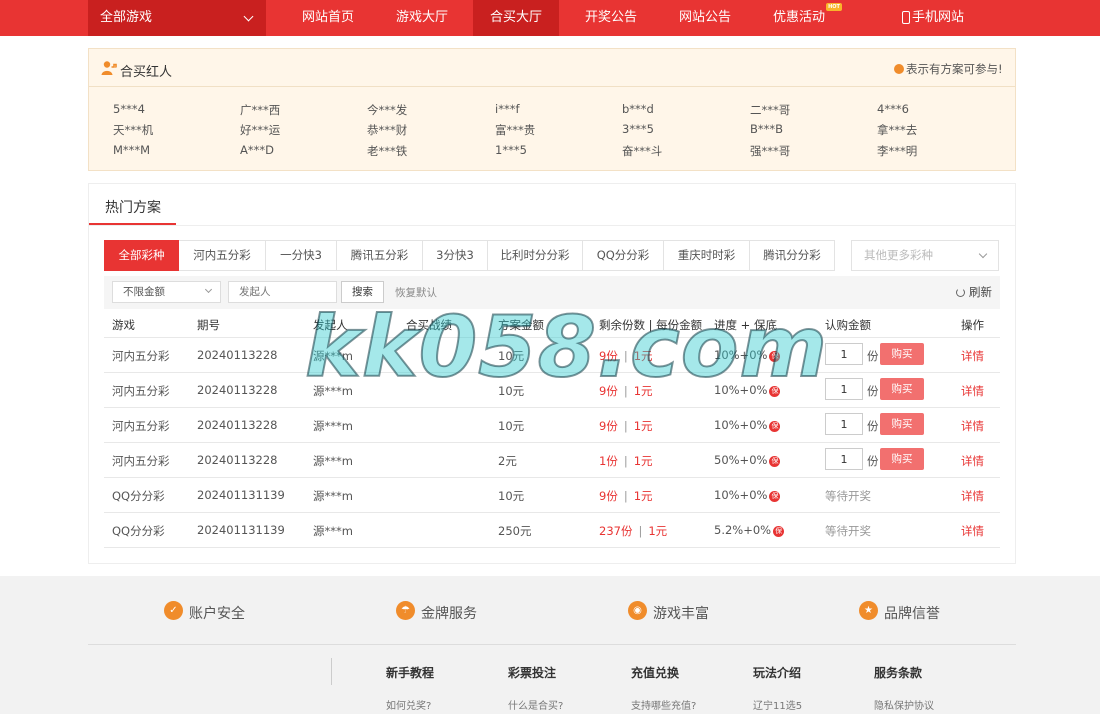  I want to click on nav-game-hall: 游戏大厅, so click(422, 18).